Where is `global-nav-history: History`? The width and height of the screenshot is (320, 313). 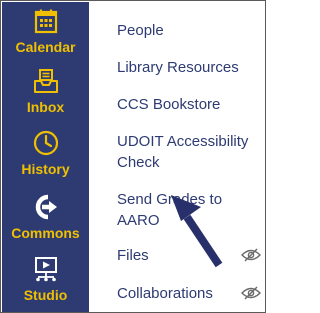
global-nav-history: History is located at coordinates (45, 153).